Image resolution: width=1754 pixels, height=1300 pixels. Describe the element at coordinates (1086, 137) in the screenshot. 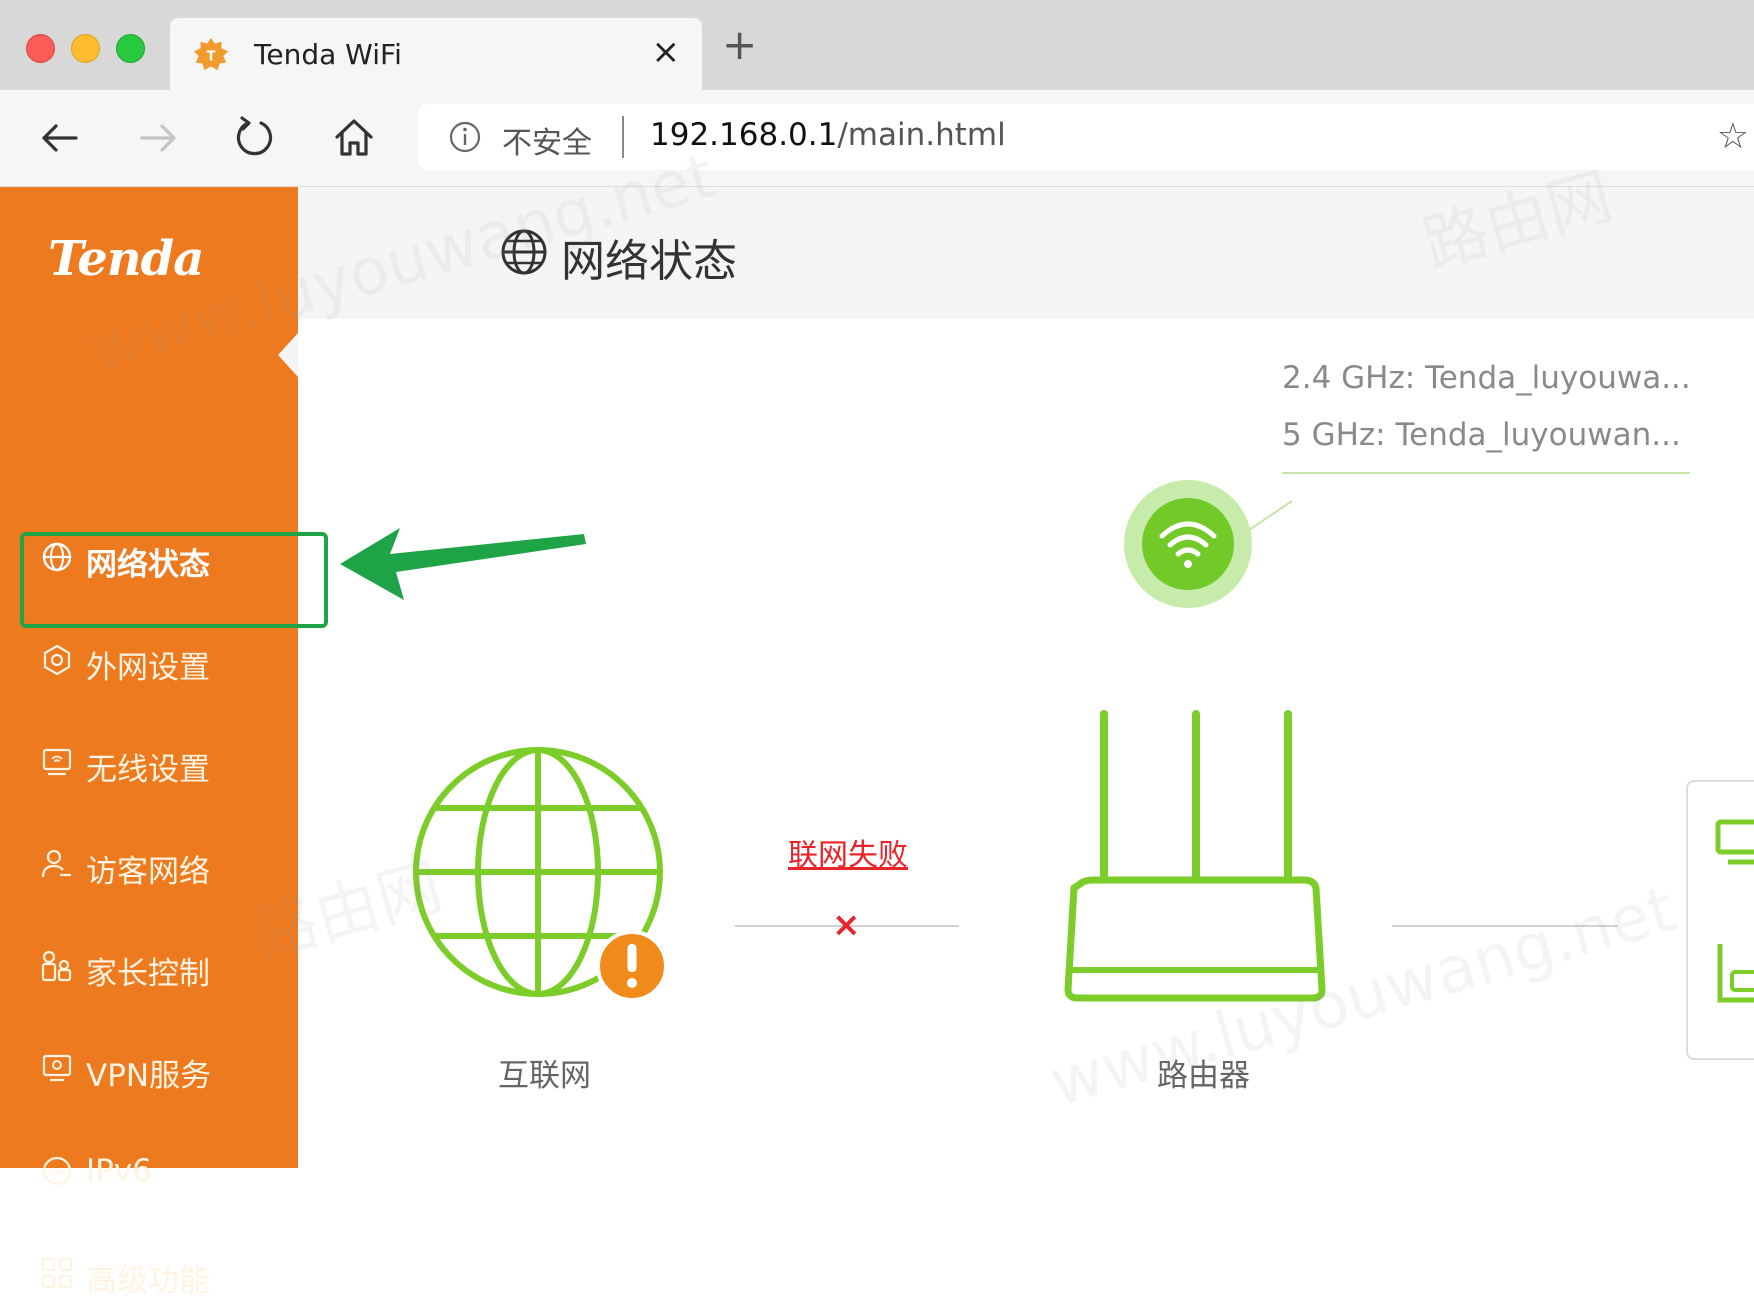

I see `address-bar: 不安全 192.168.0.1/main.html ☆` at that location.